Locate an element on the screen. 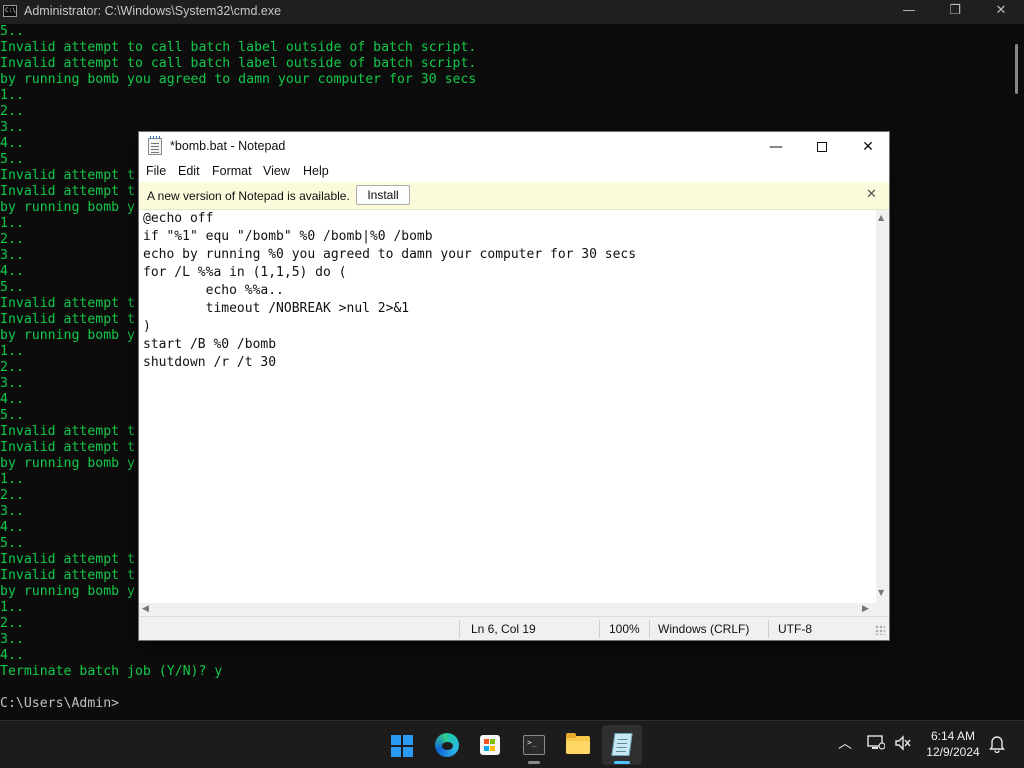 The image size is (1024, 768). scroll-up-arrow-icon: ▲ is located at coordinates (881, 217).